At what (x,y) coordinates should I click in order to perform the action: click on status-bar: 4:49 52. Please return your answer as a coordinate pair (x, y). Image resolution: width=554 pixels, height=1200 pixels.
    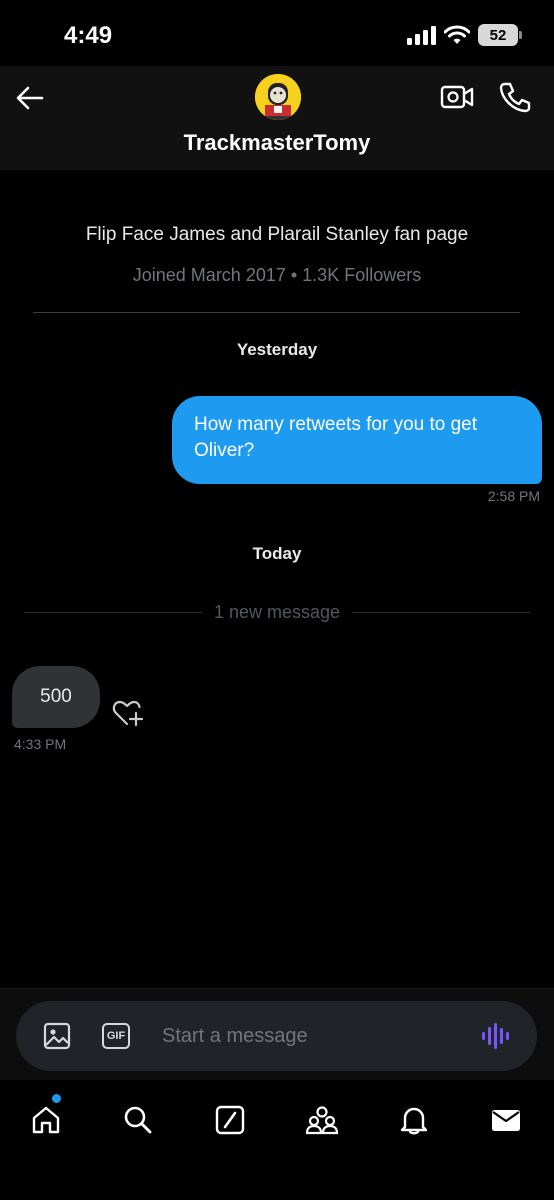
    Looking at the image, I should click on (277, 33).